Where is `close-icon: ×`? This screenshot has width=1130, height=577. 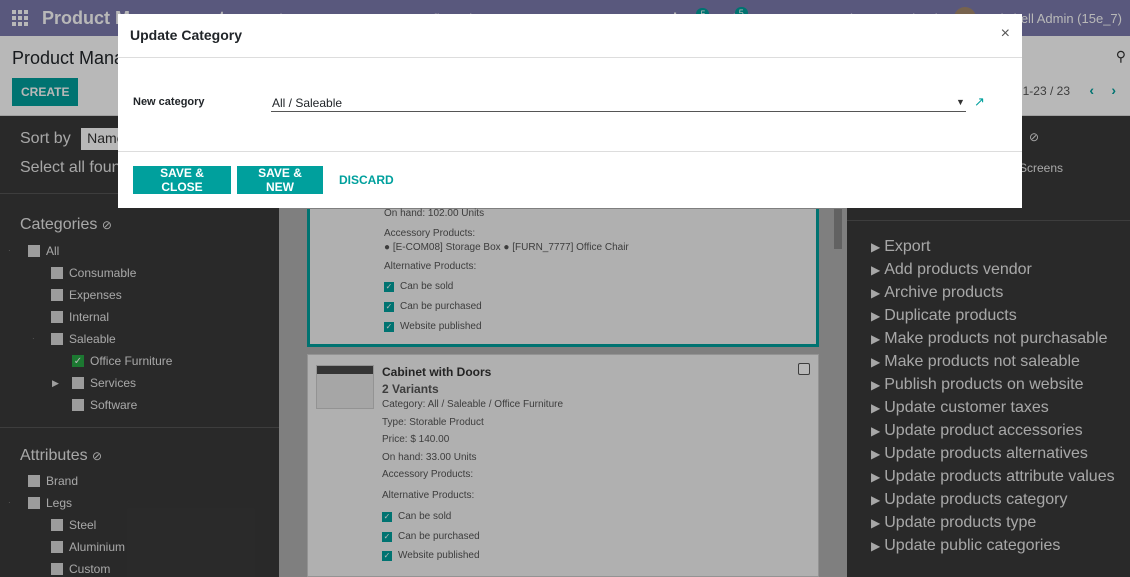
close-icon: × is located at coordinates (1005, 34).